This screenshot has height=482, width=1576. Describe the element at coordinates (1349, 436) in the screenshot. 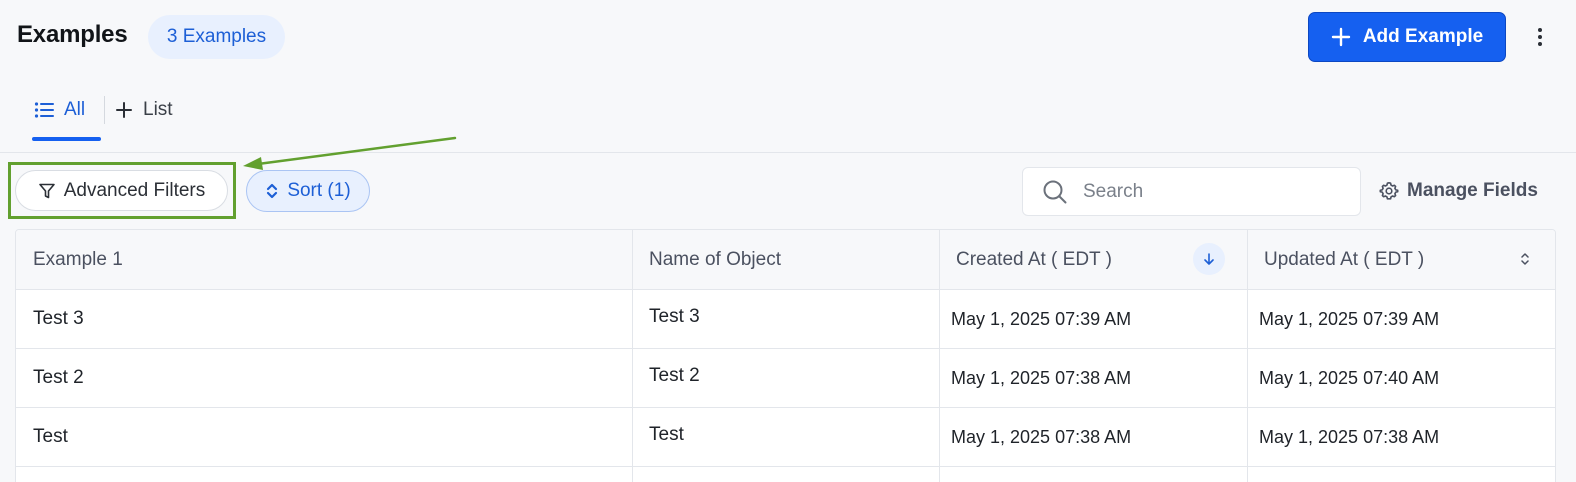

I see `cell-updated: May 1, 2025 07:38 AM` at that location.